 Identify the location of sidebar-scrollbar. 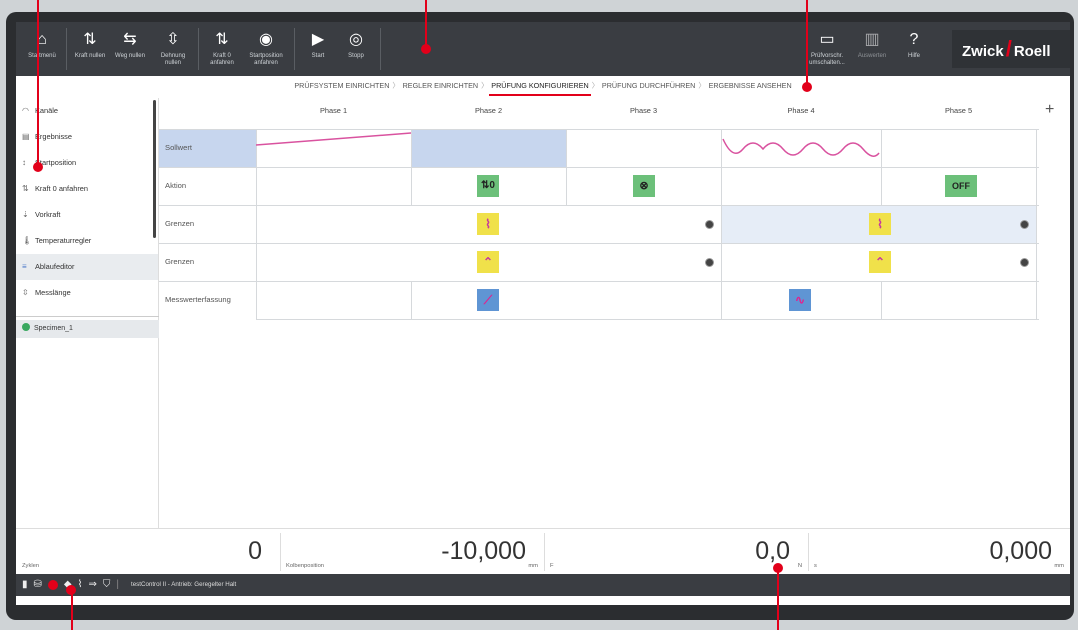
(154, 169).